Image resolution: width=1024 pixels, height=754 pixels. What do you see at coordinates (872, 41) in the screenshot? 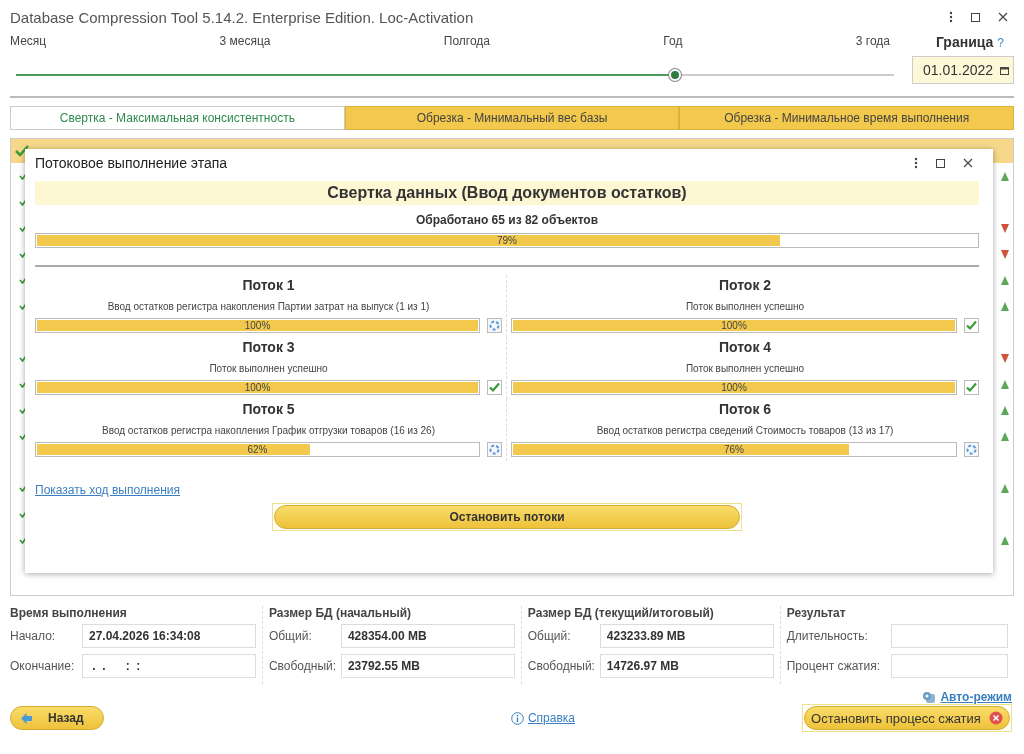
I see `slider-label: 3 года` at bounding box center [872, 41].